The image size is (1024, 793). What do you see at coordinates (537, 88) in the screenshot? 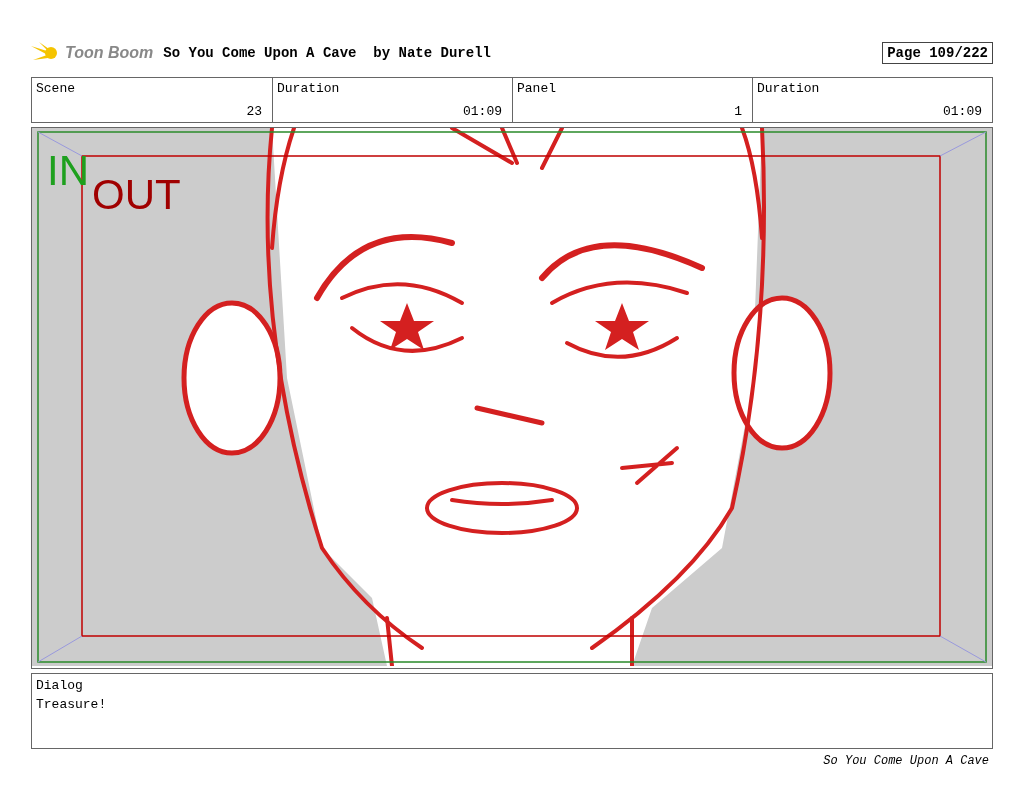
I see `info-label: Panel` at bounding box center [537, 88].